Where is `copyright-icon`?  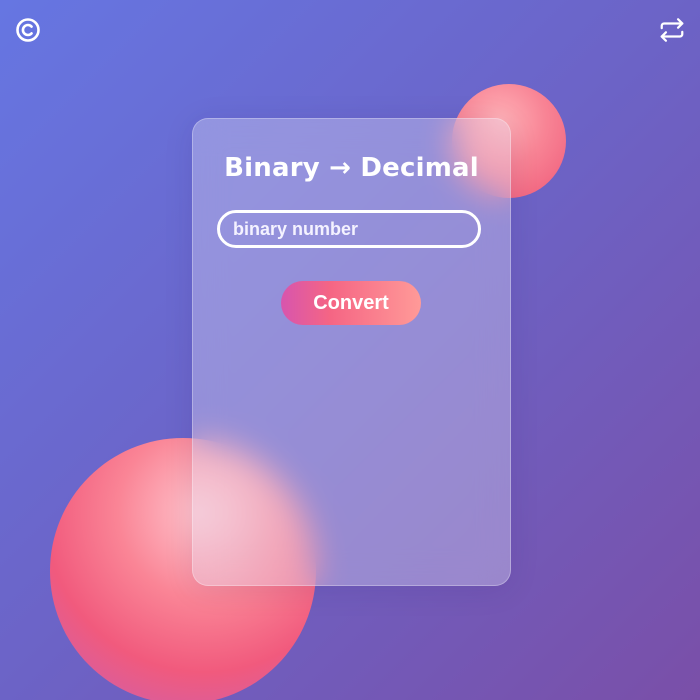
copyright-icon is located at coordinates (28, 30).